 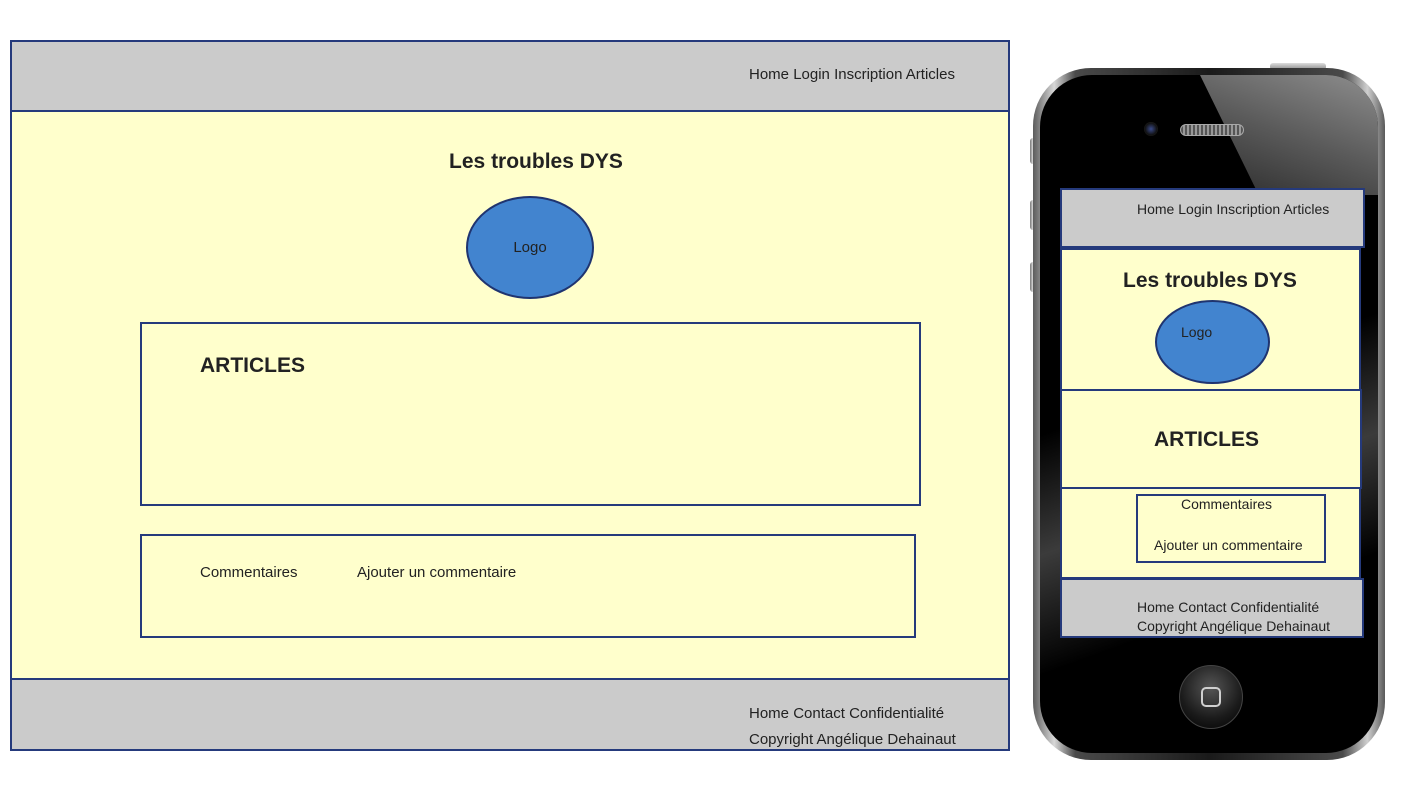 I want to click on phone-camera-icon, so click(x=1151, y=129).